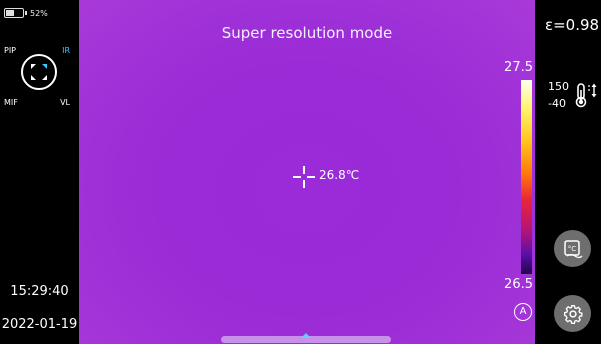  Describe the element at coordinates (65, 102) in the screenshot. I see `mode-vl-label: VL` at that location.